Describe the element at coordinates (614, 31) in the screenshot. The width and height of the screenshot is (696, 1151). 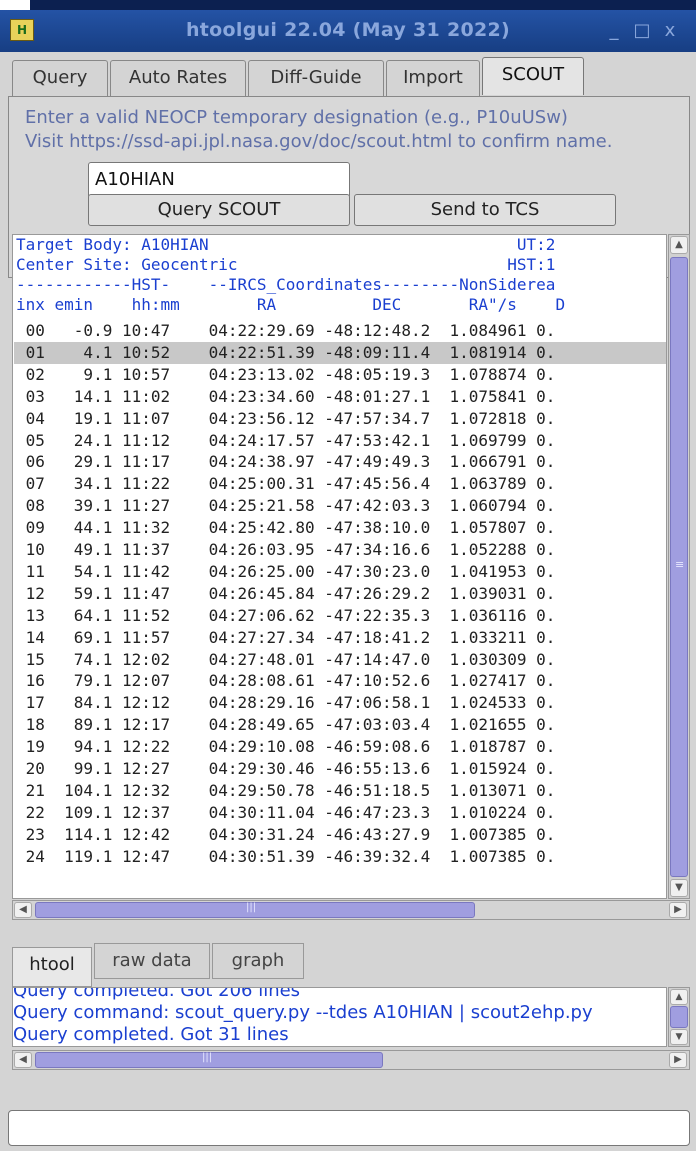
I see `minimize-button: _` at that location.